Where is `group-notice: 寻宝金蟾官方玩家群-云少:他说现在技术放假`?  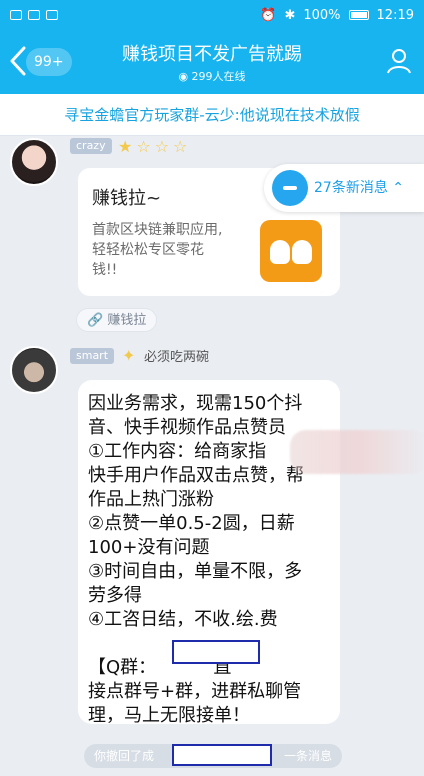 group-notice: 寻宝金蟾官方玩家群-云少:他说现在技术放假 is located at coordinates (212, 115).